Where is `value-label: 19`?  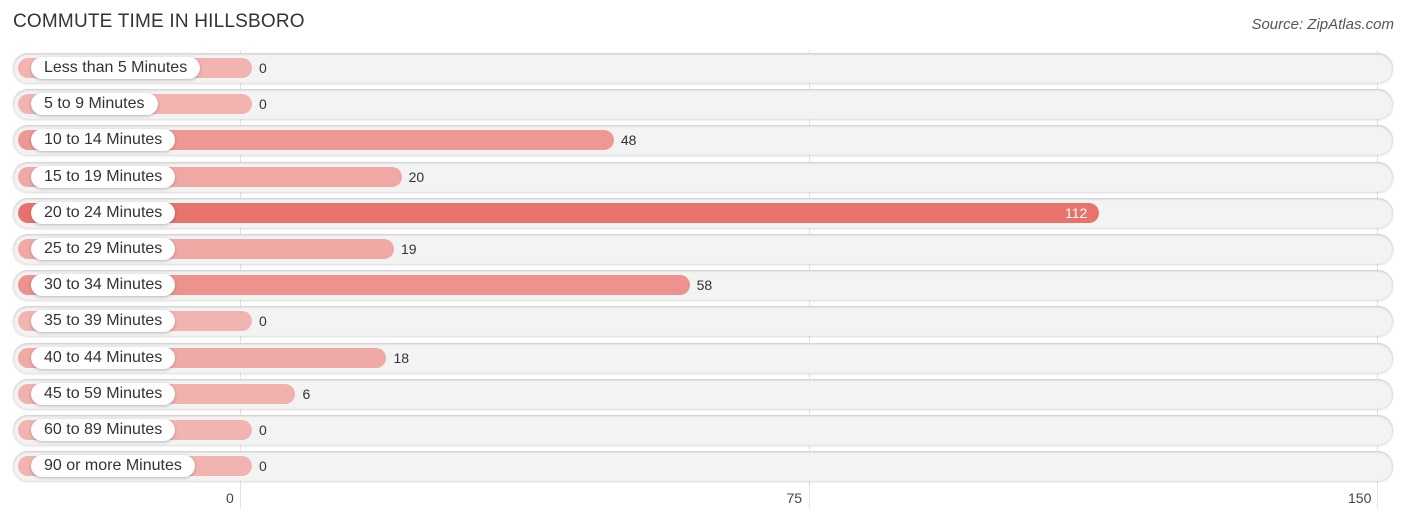 value-label: 19 is located at coordinates (409, 249).